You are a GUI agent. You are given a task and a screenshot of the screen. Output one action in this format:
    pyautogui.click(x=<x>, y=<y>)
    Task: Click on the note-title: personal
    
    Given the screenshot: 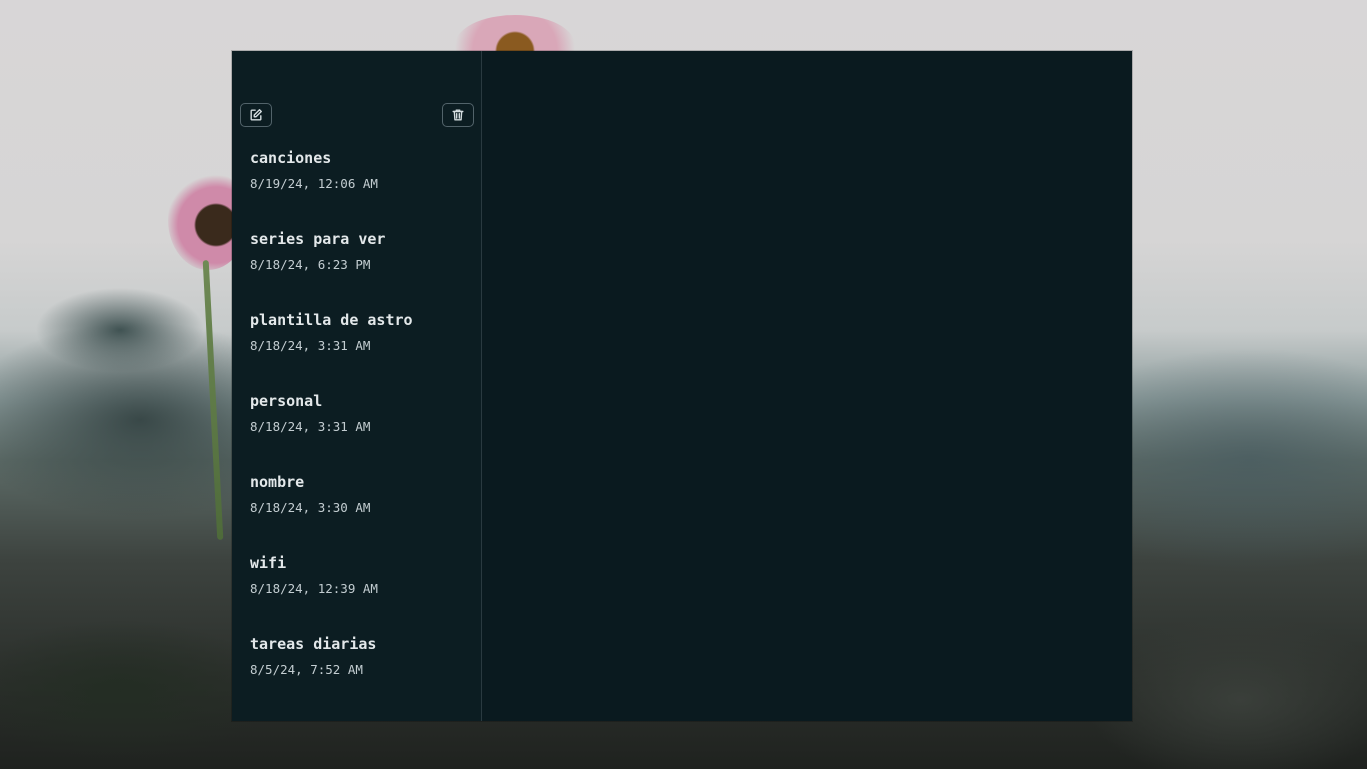 What is the action you would take?
    pyautogui.click(x=286, y=401)
    